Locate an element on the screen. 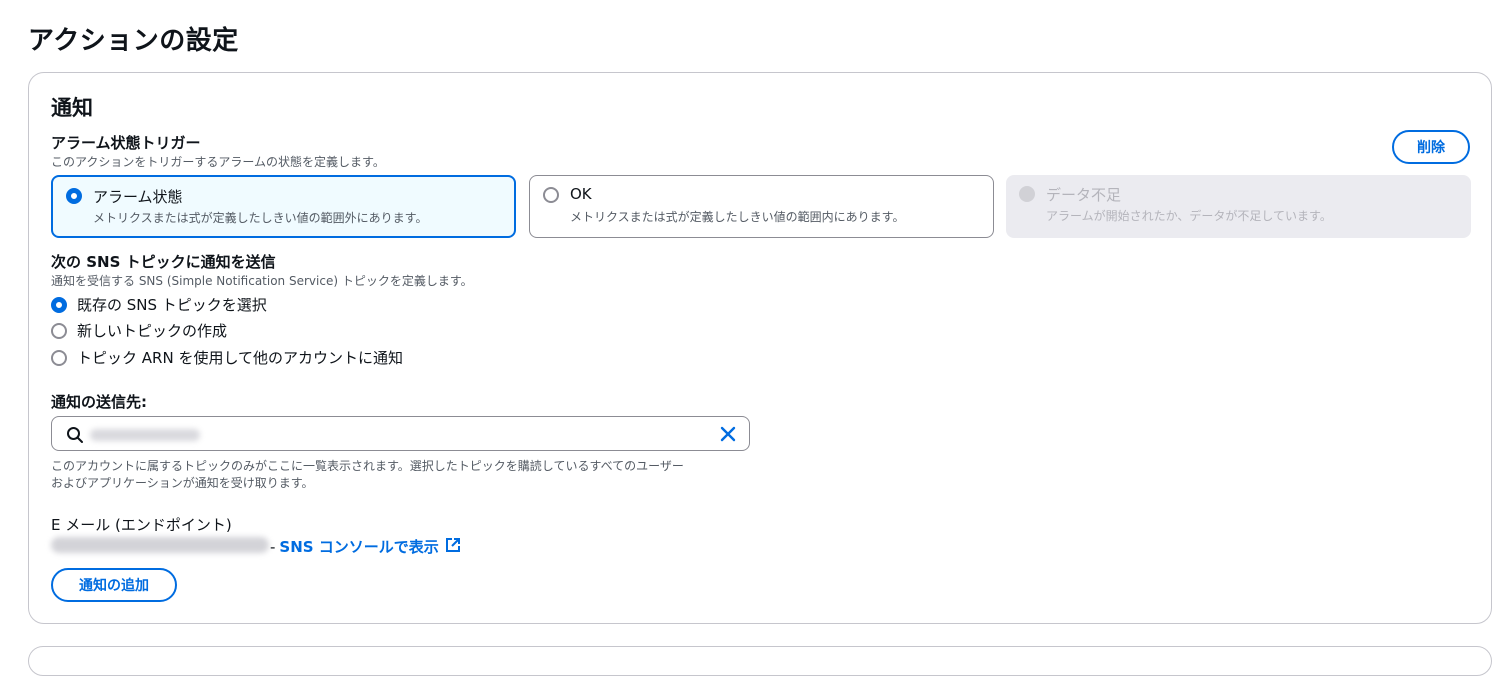 This screenshot has height=676, width=1500. tile-ok: OK メトリクスまたは式が定義したしきい値の範囲内にあります。 is located at coordinates (761, 206).